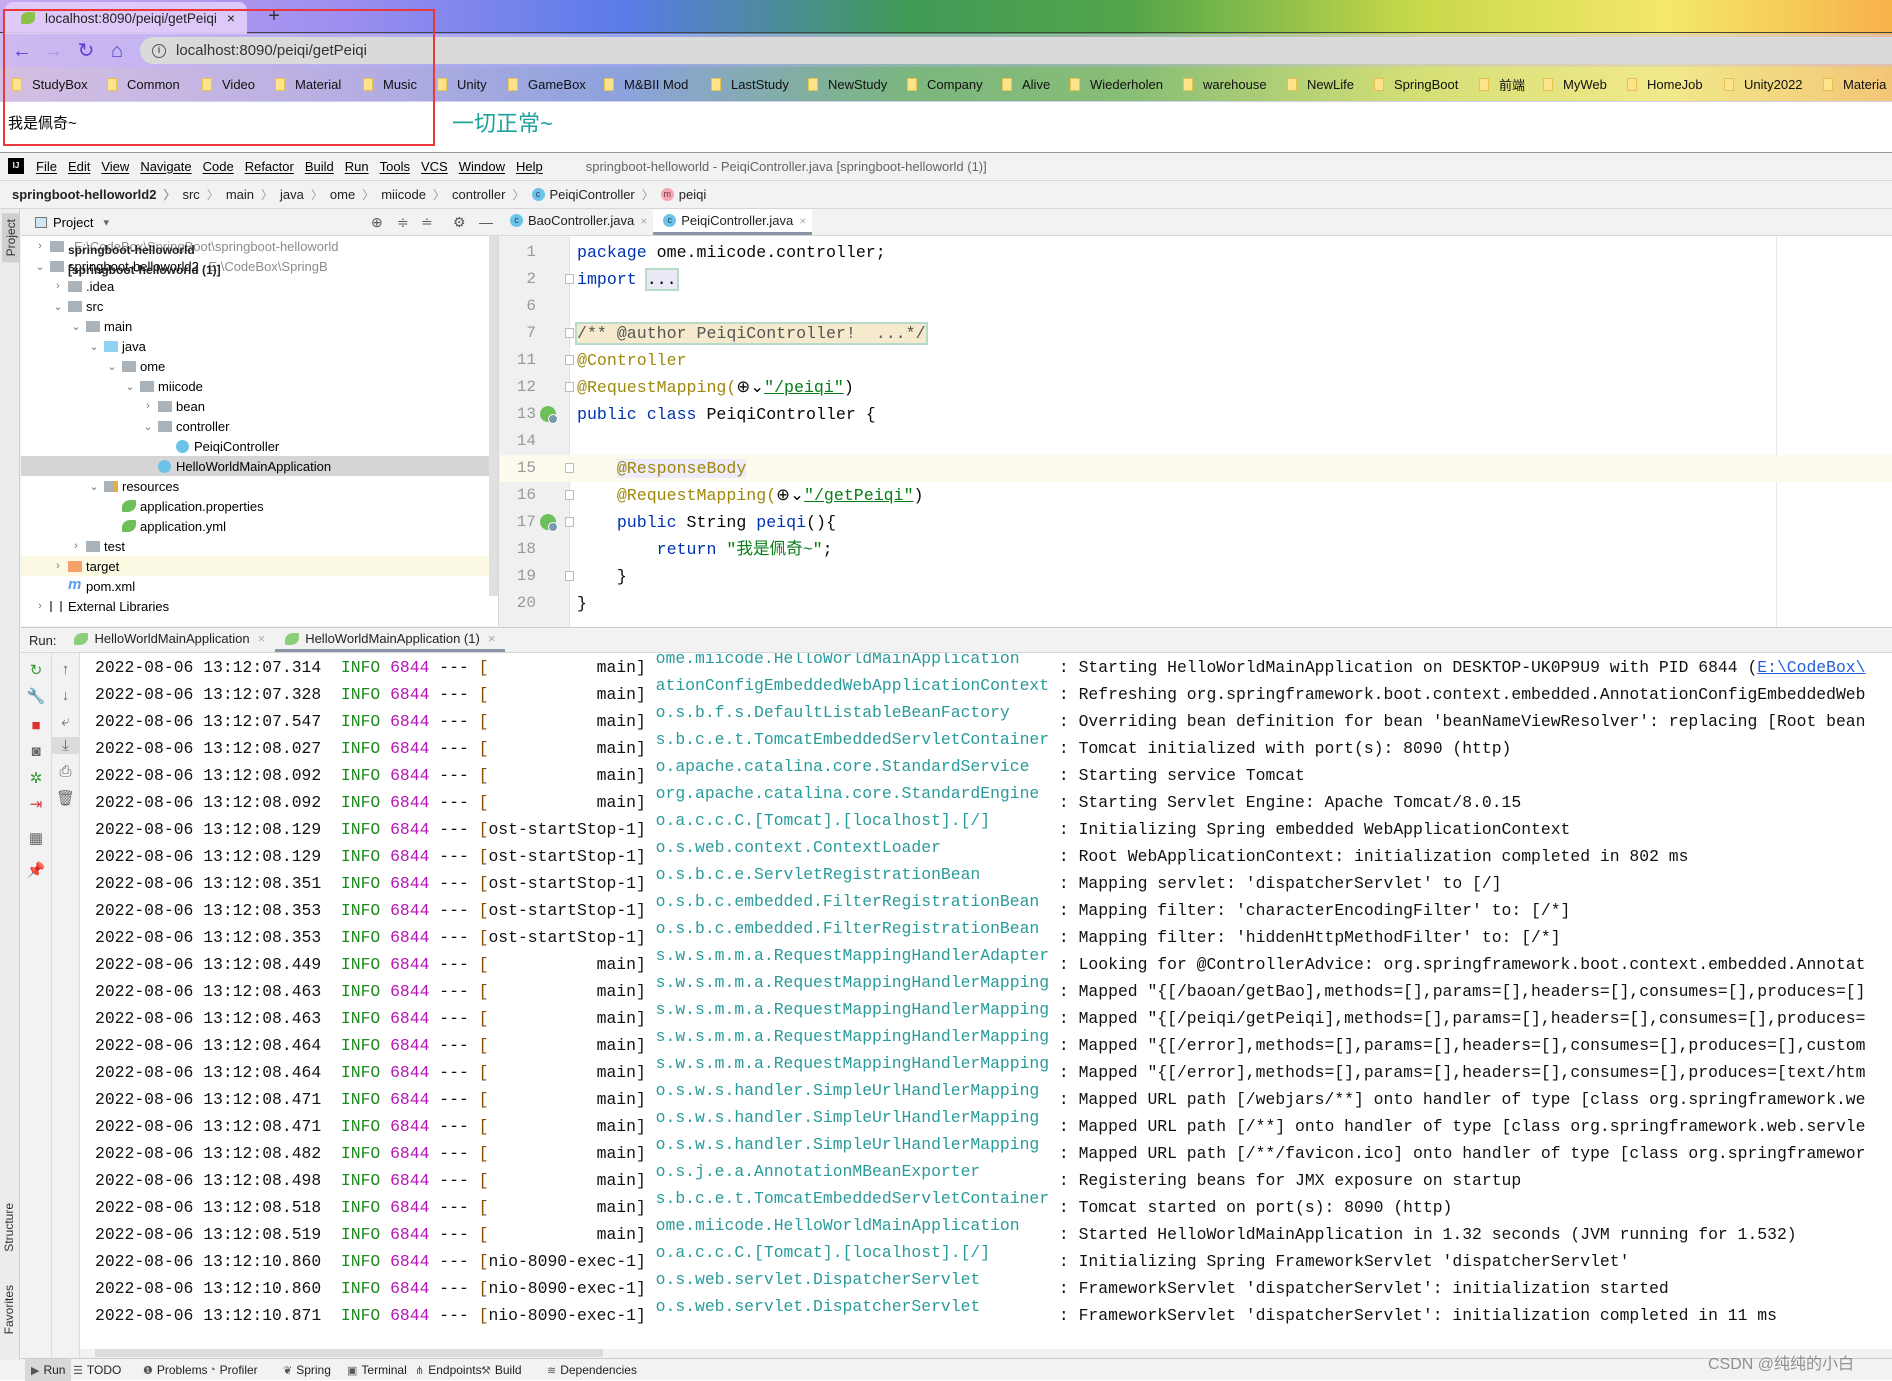 Image resolution: width=1892 pixels, height=1381 pixels. What do you see at coordinates (36, 838) in the screenshot?
I see `layout-icon: ▦` at bounding box center [36, 838].